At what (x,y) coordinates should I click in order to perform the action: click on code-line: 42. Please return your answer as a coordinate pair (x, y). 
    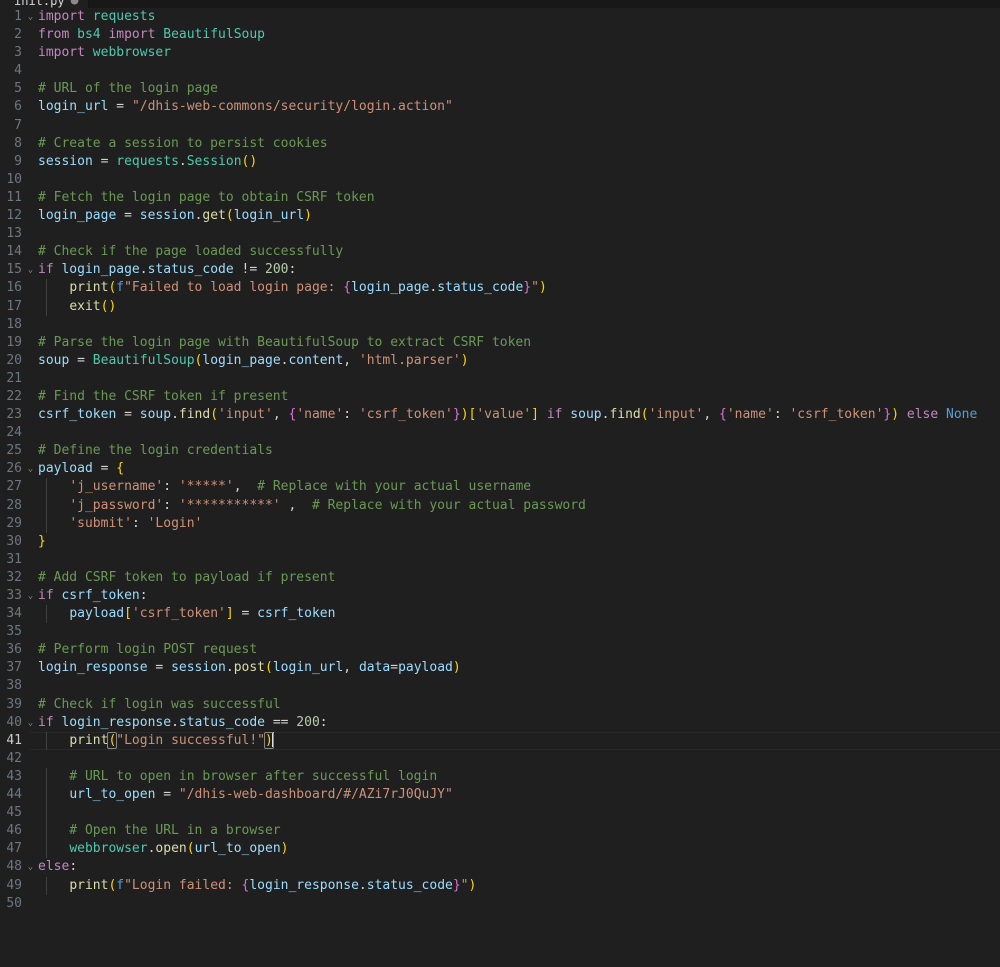
    Looking at the image, I should click on (500, 759).